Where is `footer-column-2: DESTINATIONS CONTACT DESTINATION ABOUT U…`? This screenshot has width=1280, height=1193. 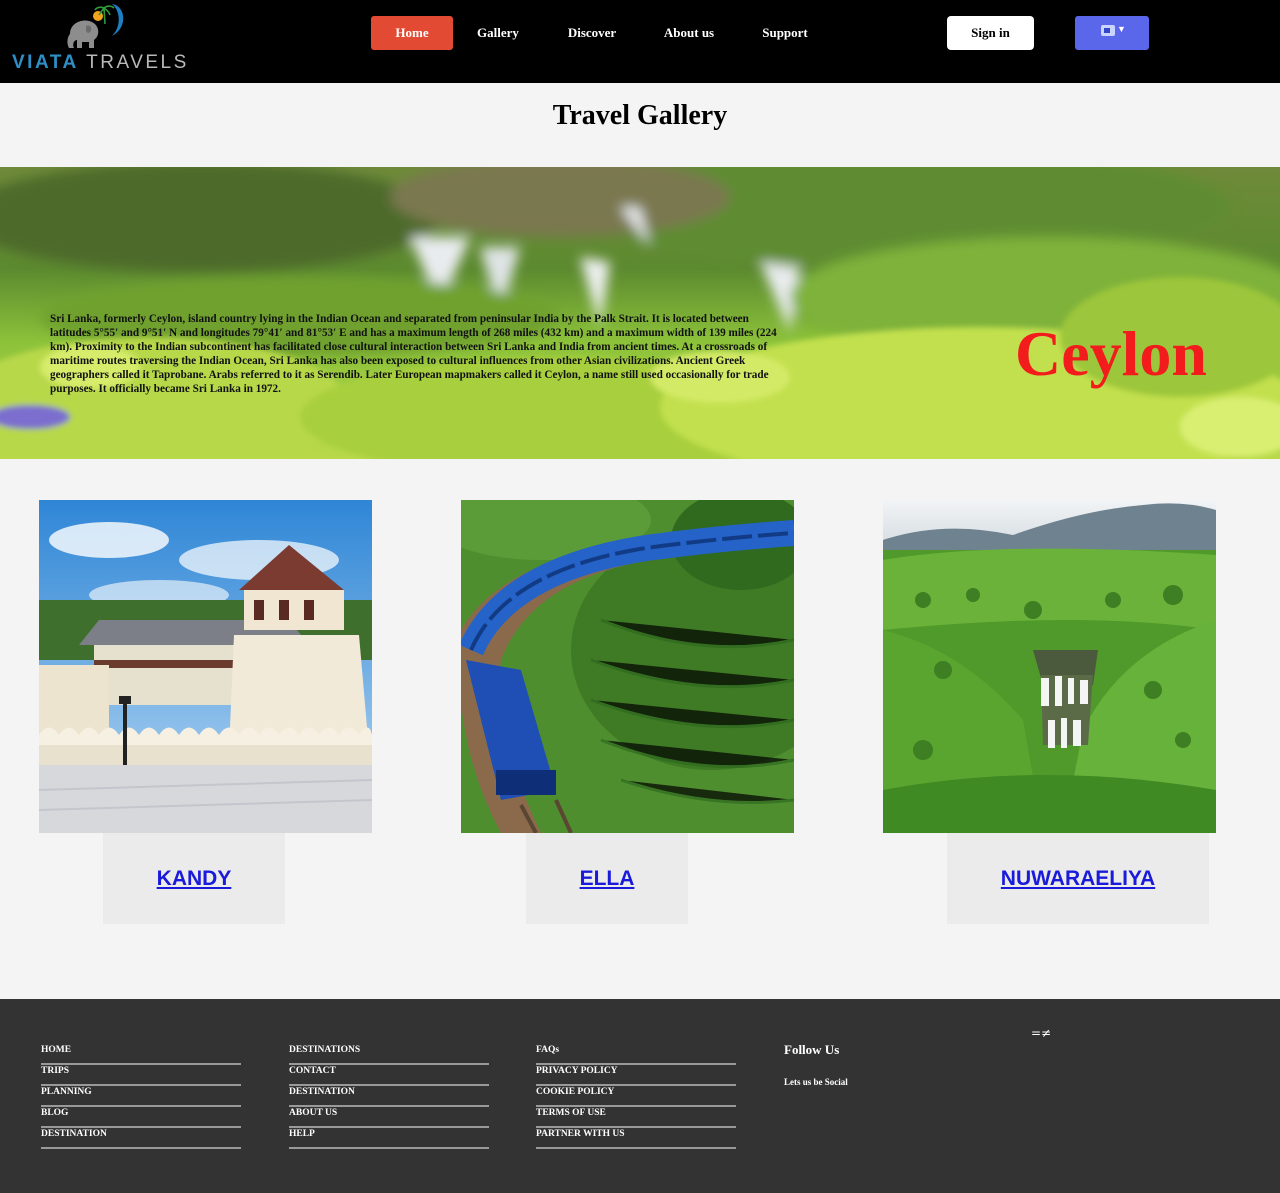 footer-column-2: DESTINATIONS CONTACT DESTINATION ABOUT U… is located at coordinates (389, 1096).